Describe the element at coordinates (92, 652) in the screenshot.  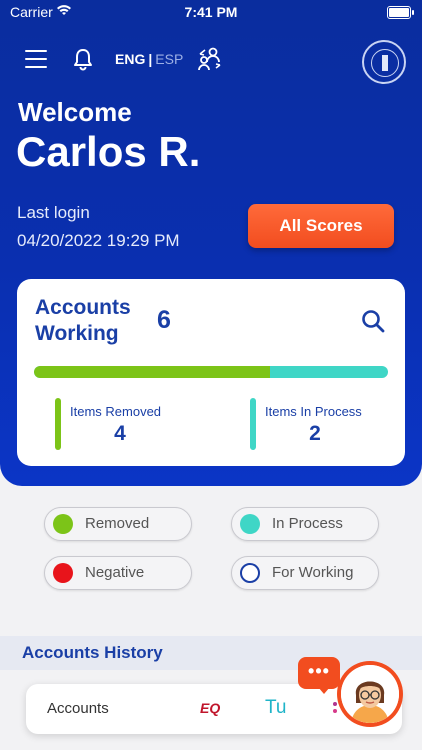
I see `accounts-history-title: Accounts History` at that location.